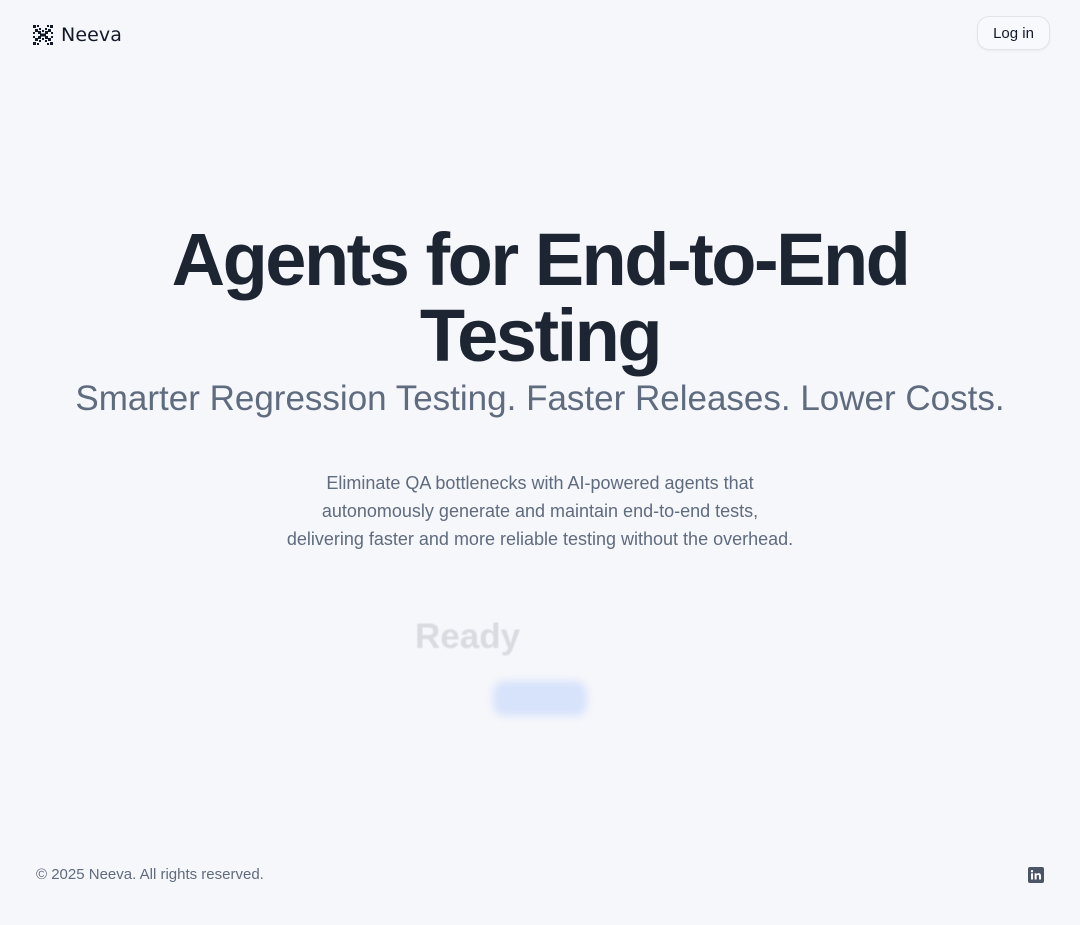 Image resolution: width=1080 pixels, height=925 pixels. Describe the element at coordinates (540, 698) in the screenshot. I see `cta-button-blurred` at that location.